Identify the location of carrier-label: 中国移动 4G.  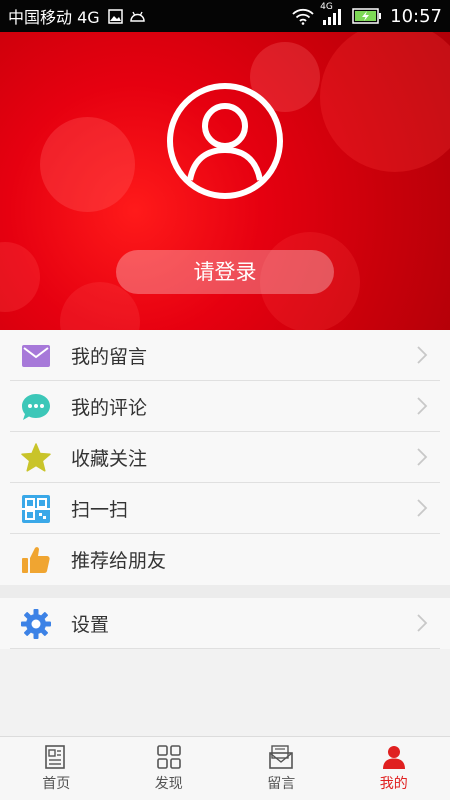
(54, 17).